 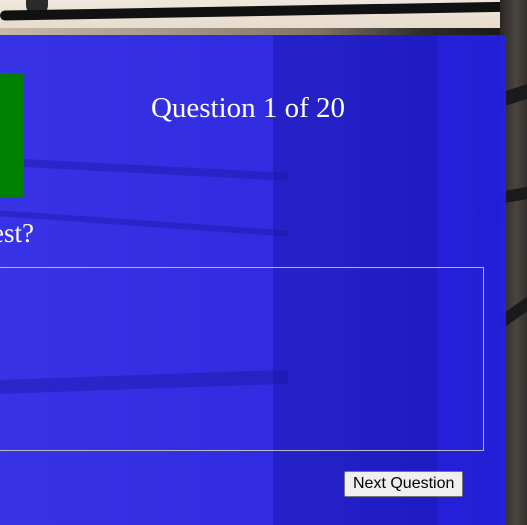 What do you see at coordinates (17, 233) in the screenshot?
I see `question-text: est?` at bounding box center [17, 233].